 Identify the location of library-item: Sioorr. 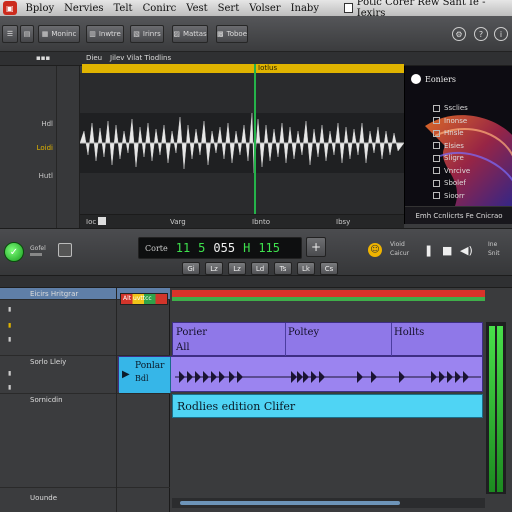
(451, 196).